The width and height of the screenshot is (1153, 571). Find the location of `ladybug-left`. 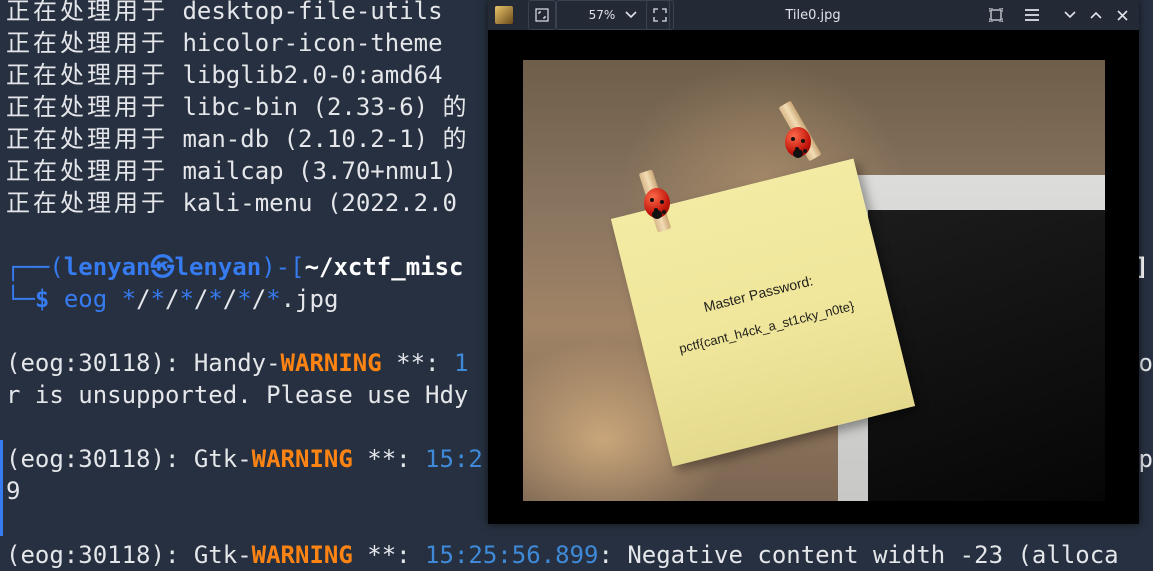

ladybug-left is located at coordinates (657, 203).